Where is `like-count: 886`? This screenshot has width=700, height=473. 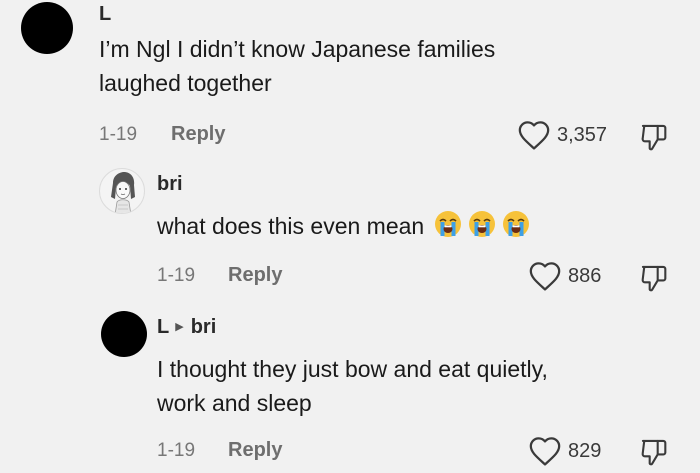 like-count: 886 is located at coordinates (585, 275).